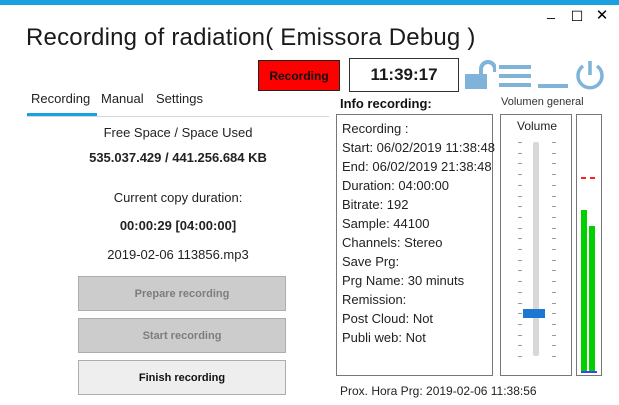 The height and width of the screenshot is (405, 619). Describe the element at coordinates (418, 147) in the screenshot. I see `info-line: Start: 06/02/2019 11:38:48` at that location.